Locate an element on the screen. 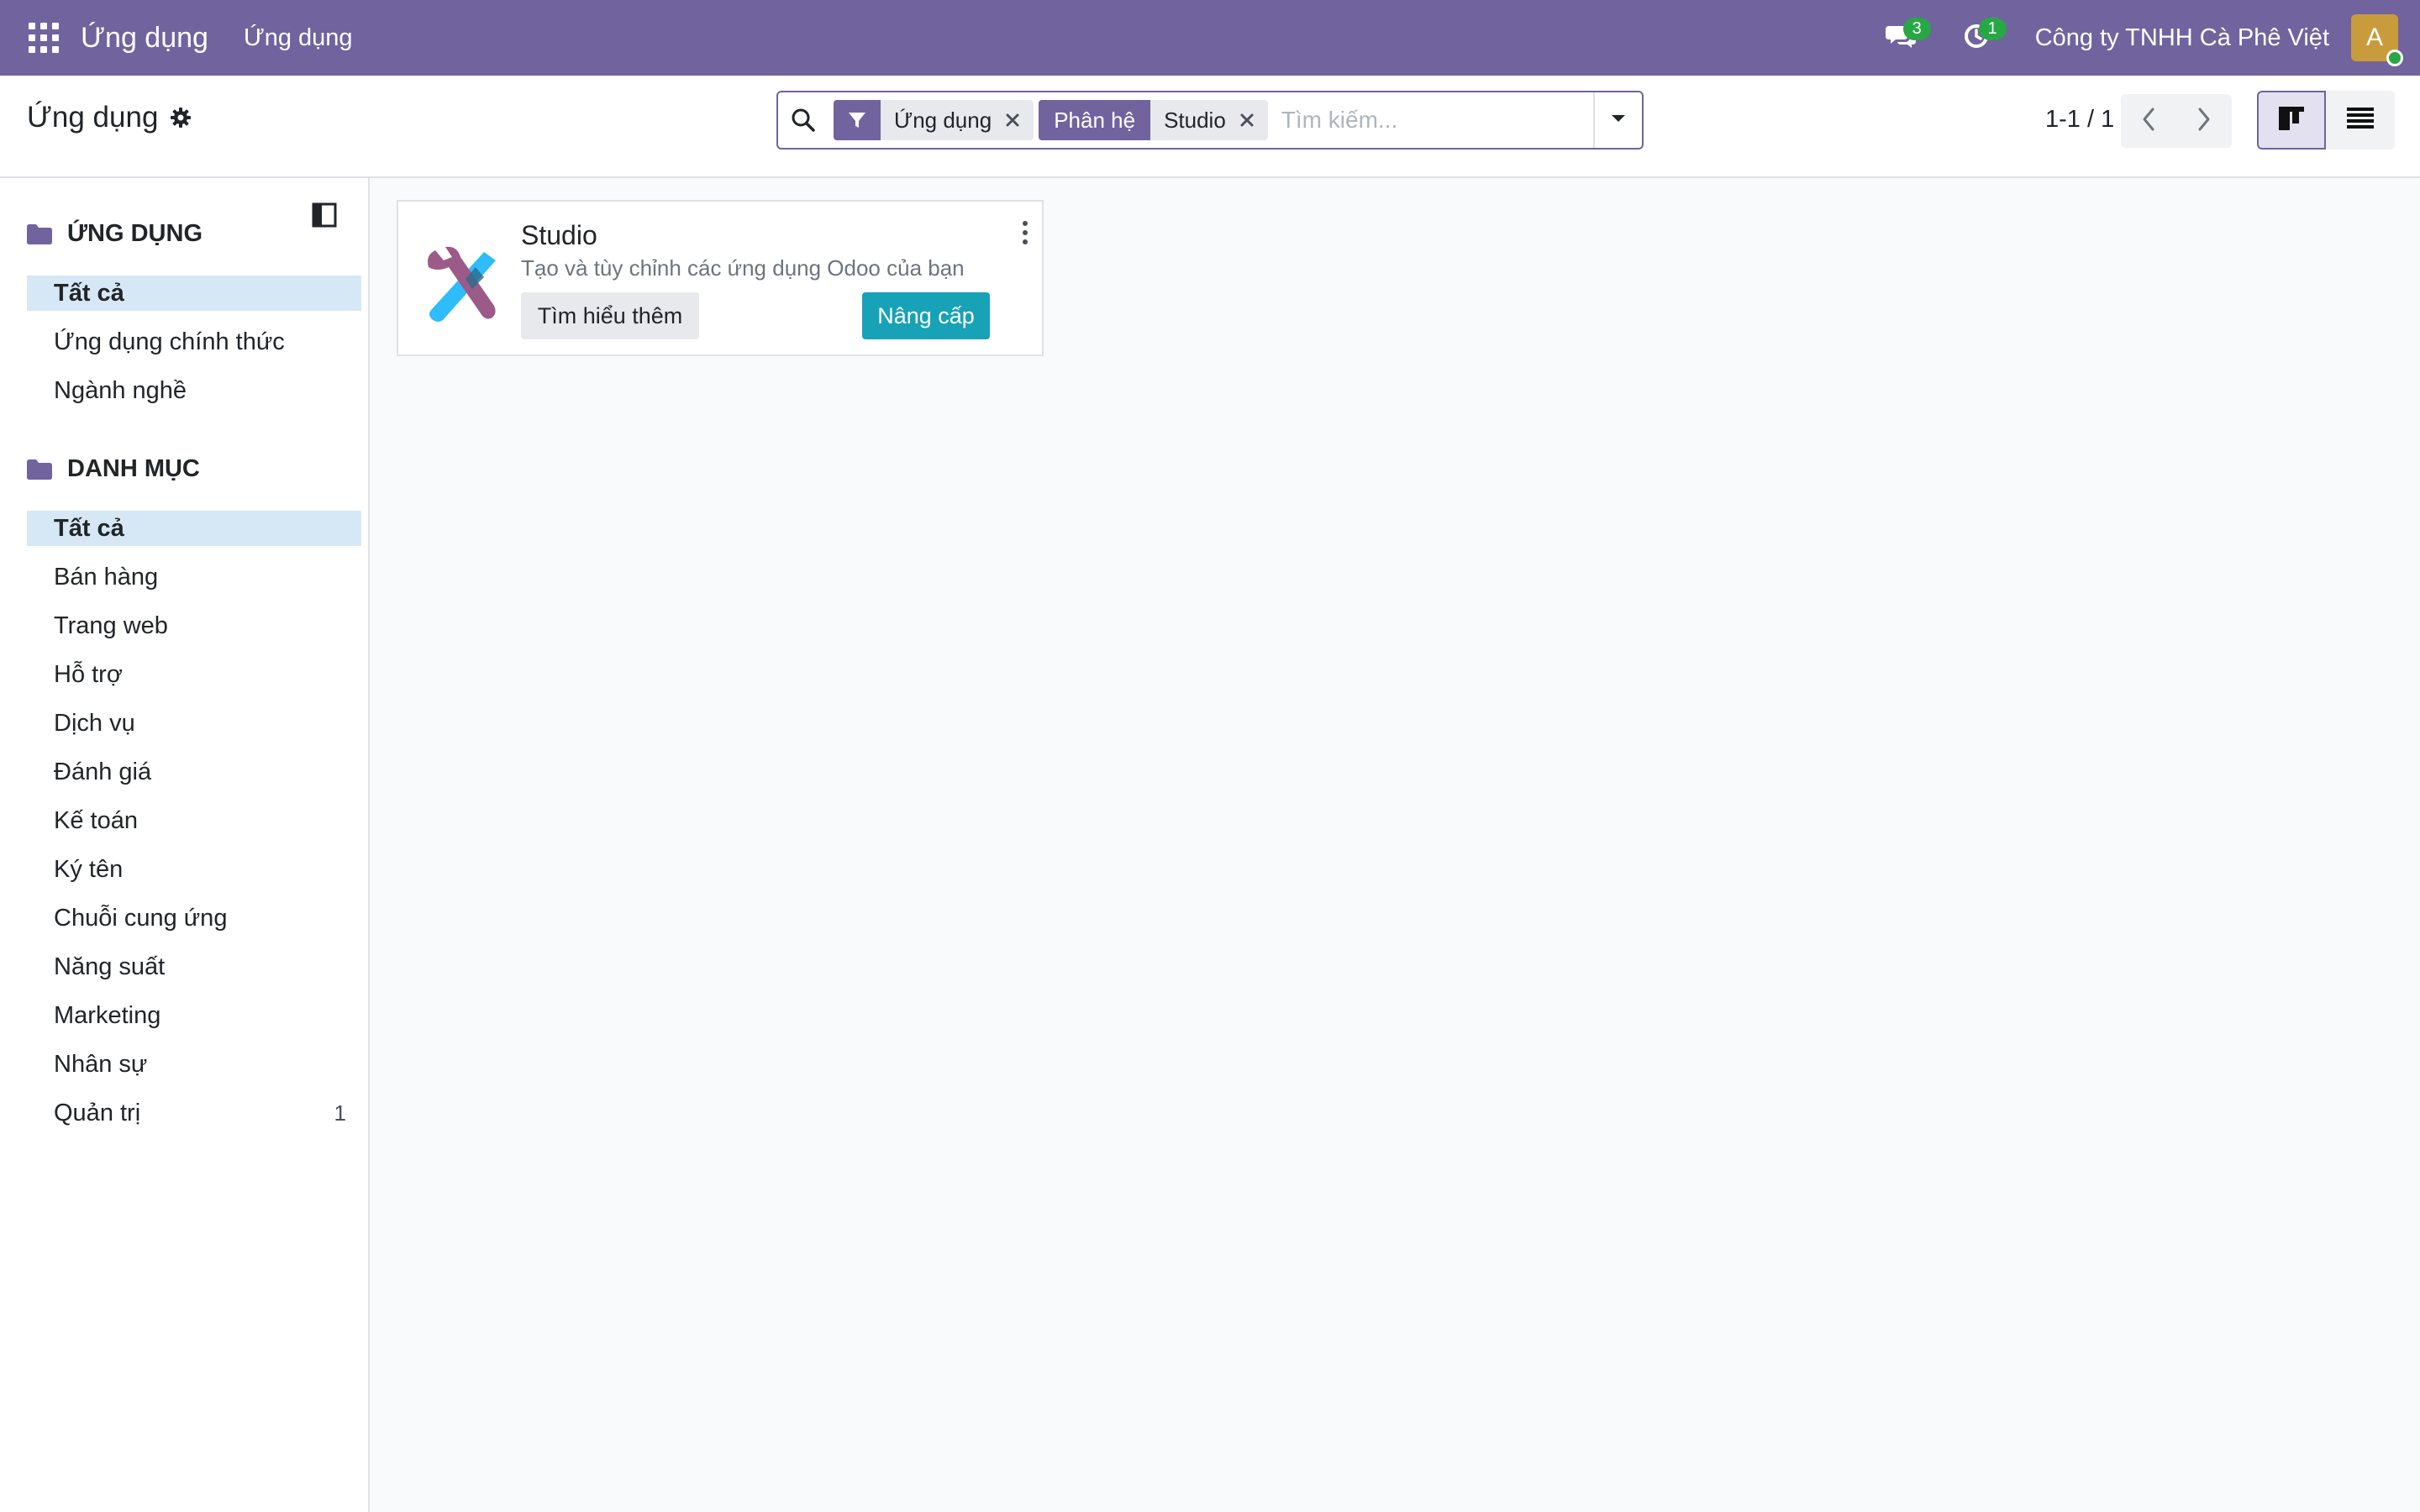 The image size is (2420, 1512). sidebar-item-support: Hỗ trợ is located at coordinates (194, 674).